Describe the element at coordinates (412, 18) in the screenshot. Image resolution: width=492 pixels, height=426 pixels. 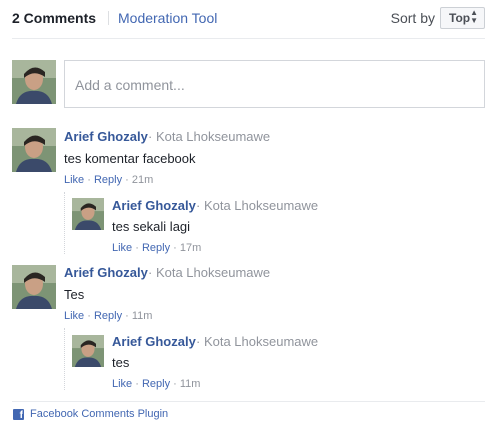
I see `sort-by-label: Sort by` at that location.